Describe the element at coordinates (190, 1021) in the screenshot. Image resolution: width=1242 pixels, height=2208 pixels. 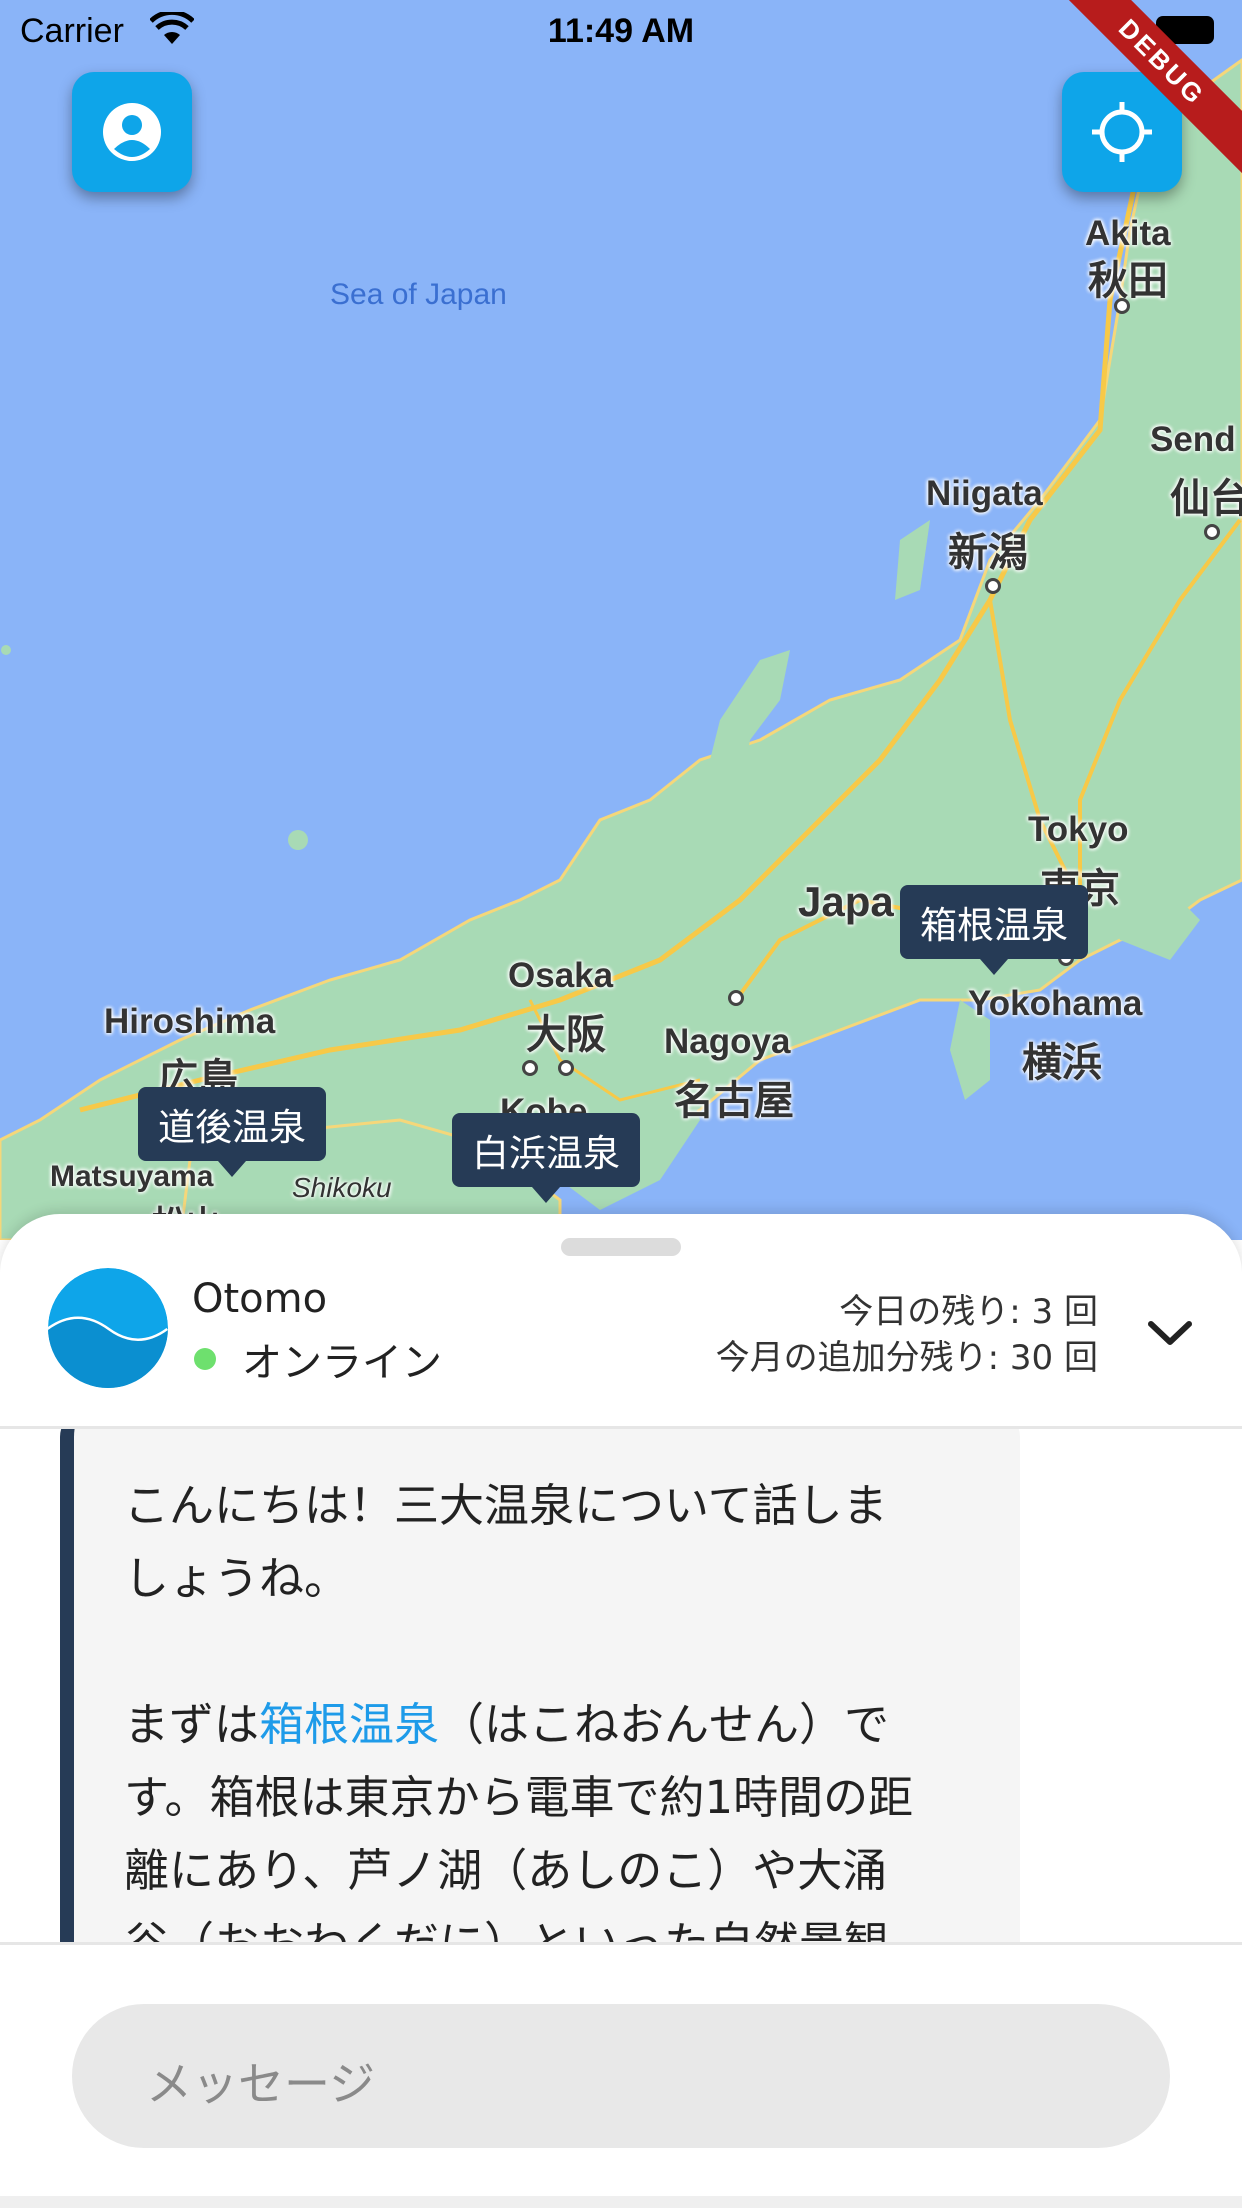
I see `city-label-en: Hiroshima` at that location.